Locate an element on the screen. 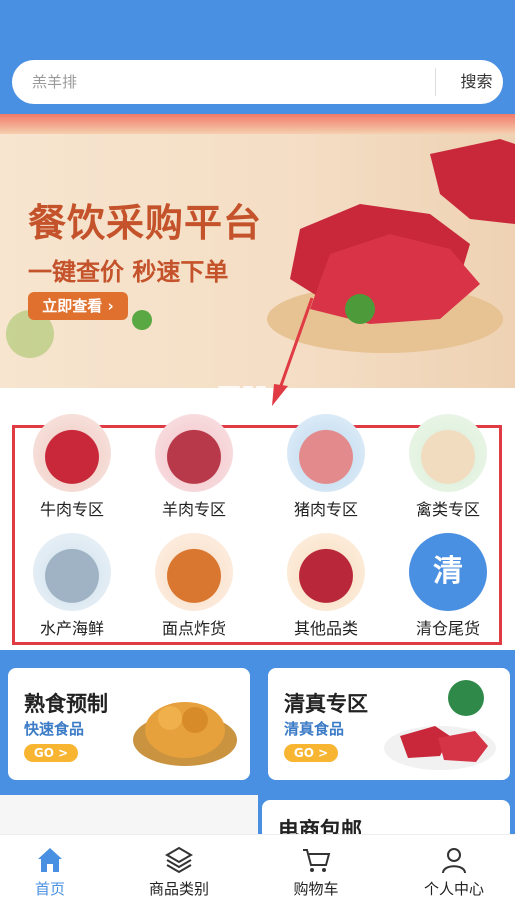  search-input is located at coordinates (227, 82).